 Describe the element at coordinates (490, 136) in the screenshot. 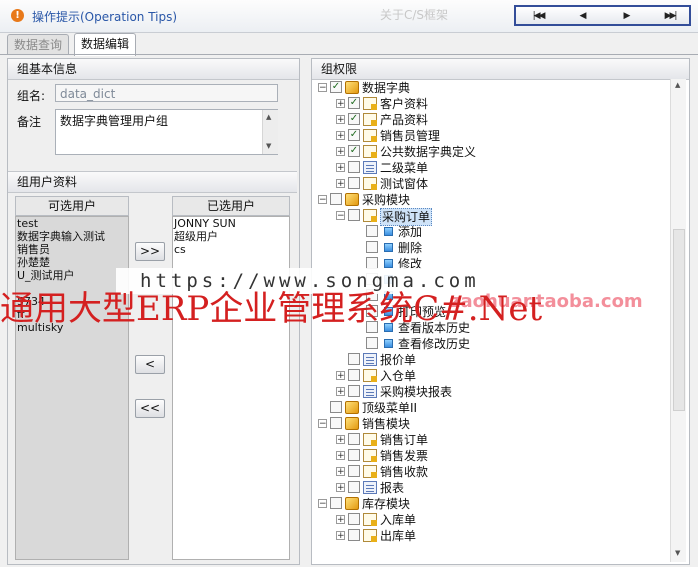

I see `tree-node: + ✓ 销售员管理` at that location.